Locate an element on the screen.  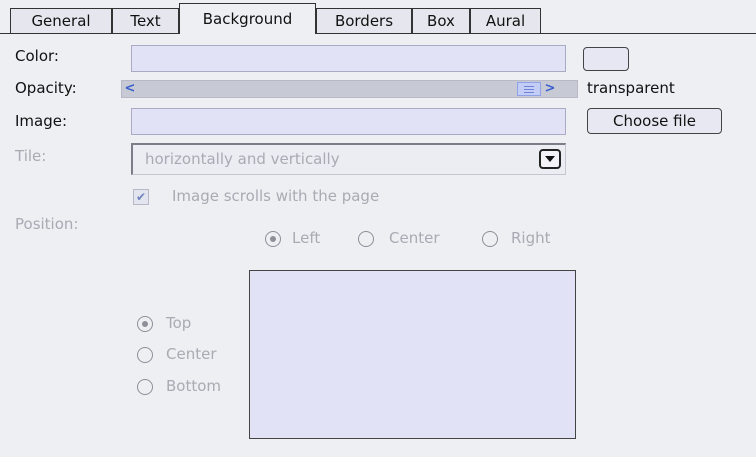
radio-bottom-label: Bottom is located at coordinates (194, 386).